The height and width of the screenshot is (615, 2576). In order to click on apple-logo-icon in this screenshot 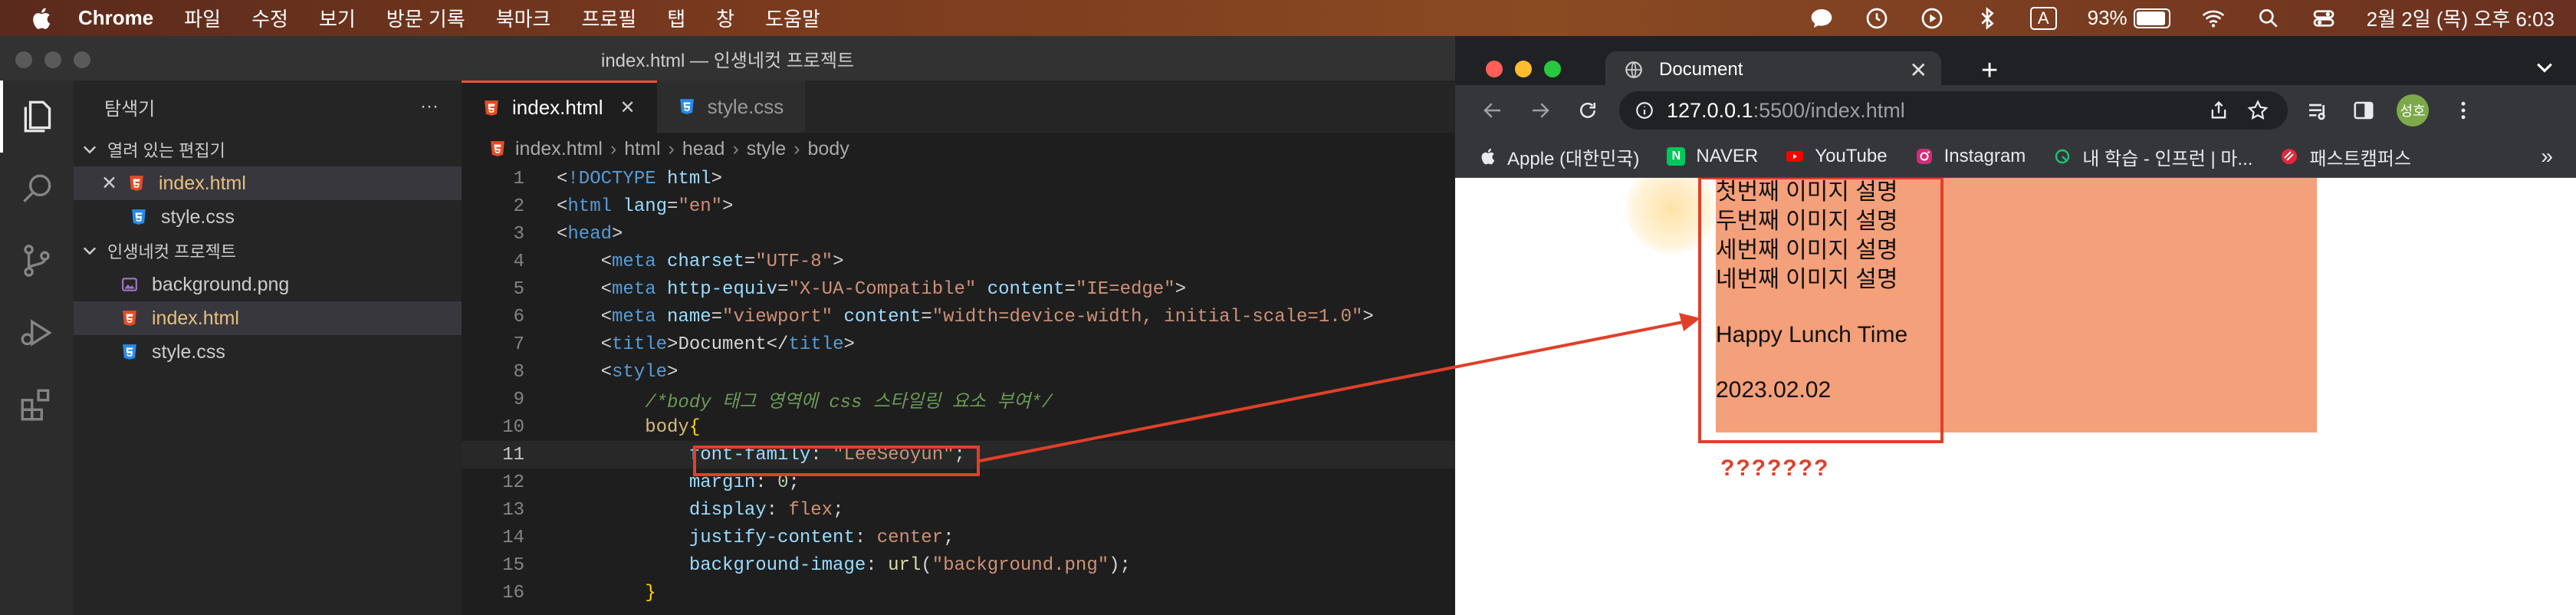, I will do `click(41, 18)`.